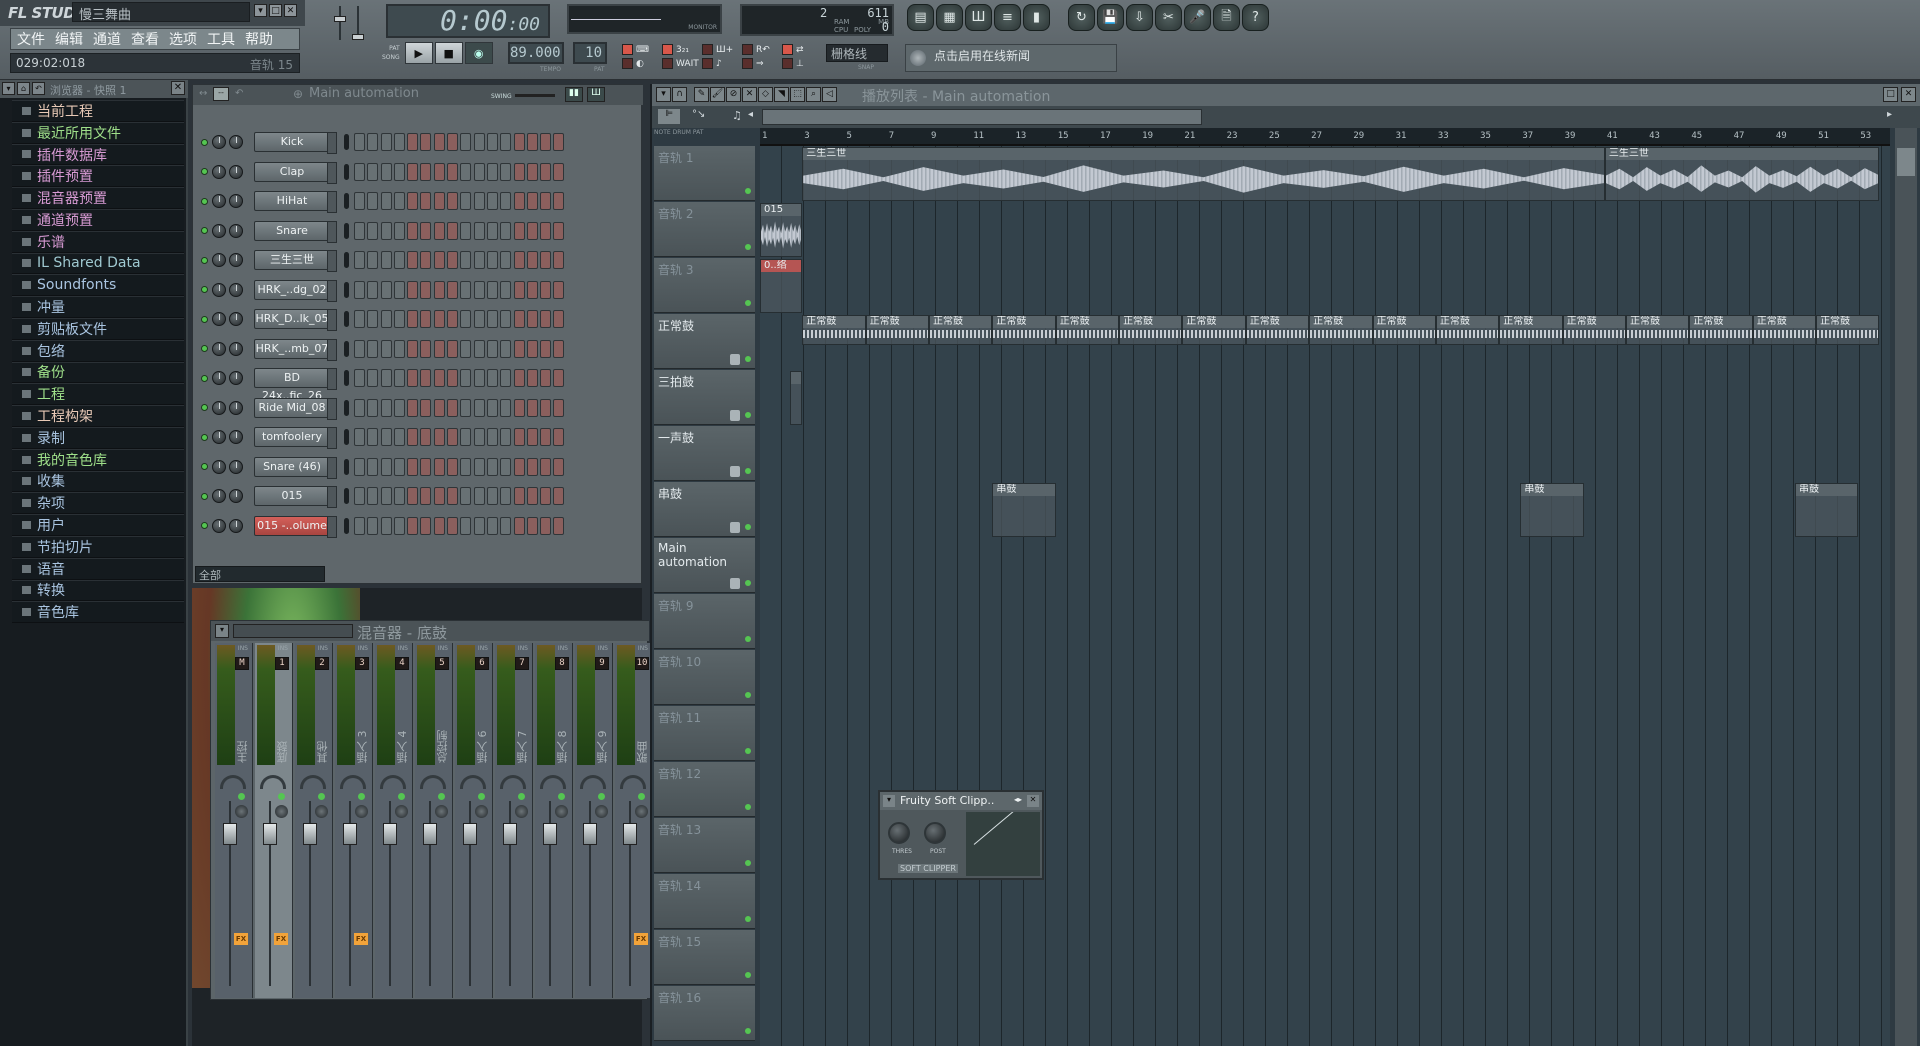 The image size is (1920, 1046). Describe the element at coordinates (1036, 17) in the screenshot. I see `mixer-button: ▮` at that location.